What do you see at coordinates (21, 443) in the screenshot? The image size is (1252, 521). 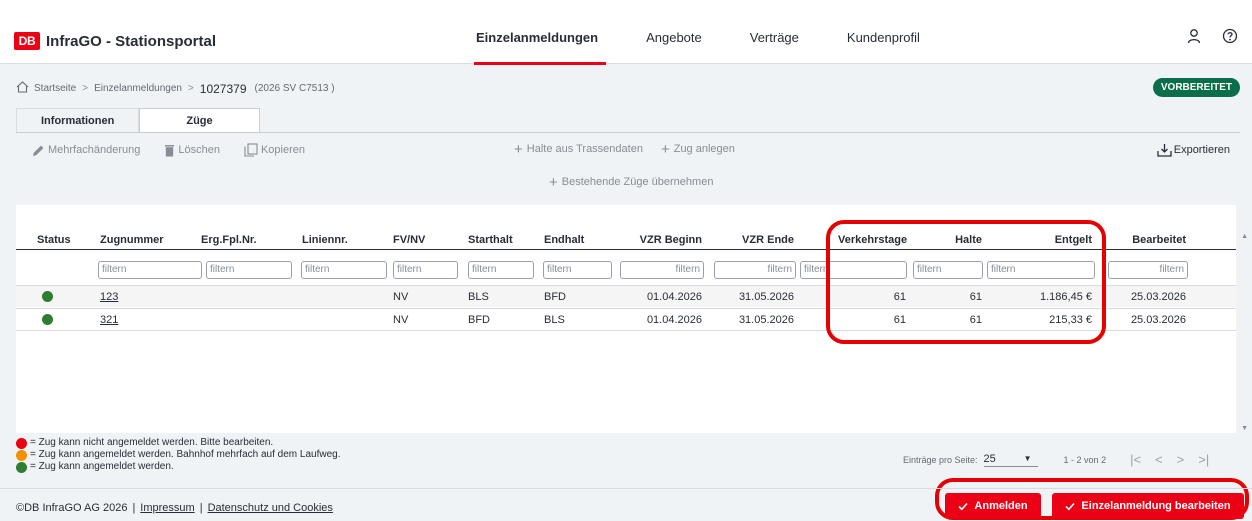 I see `red-dot-icon` at bounding box center [21, 443].